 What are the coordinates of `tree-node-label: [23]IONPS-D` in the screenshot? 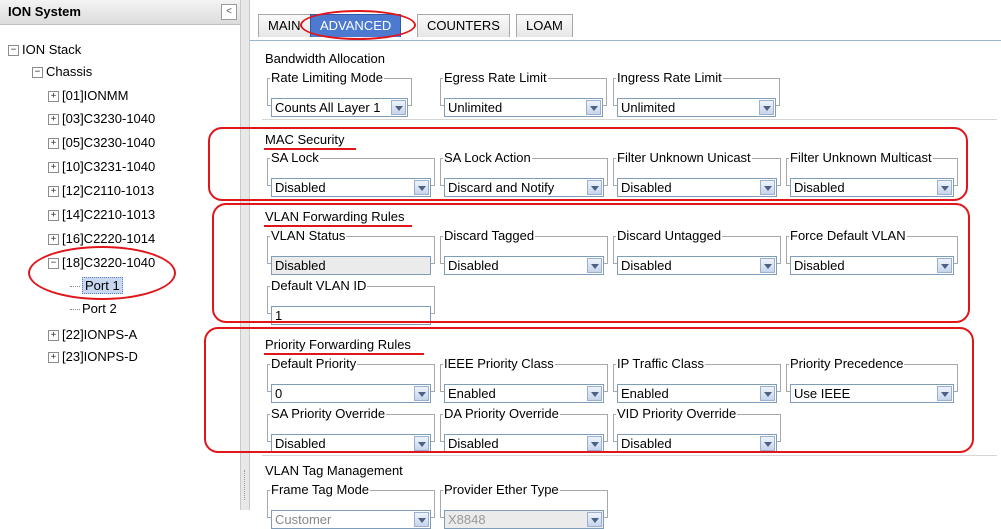 It's located at (100, 356).